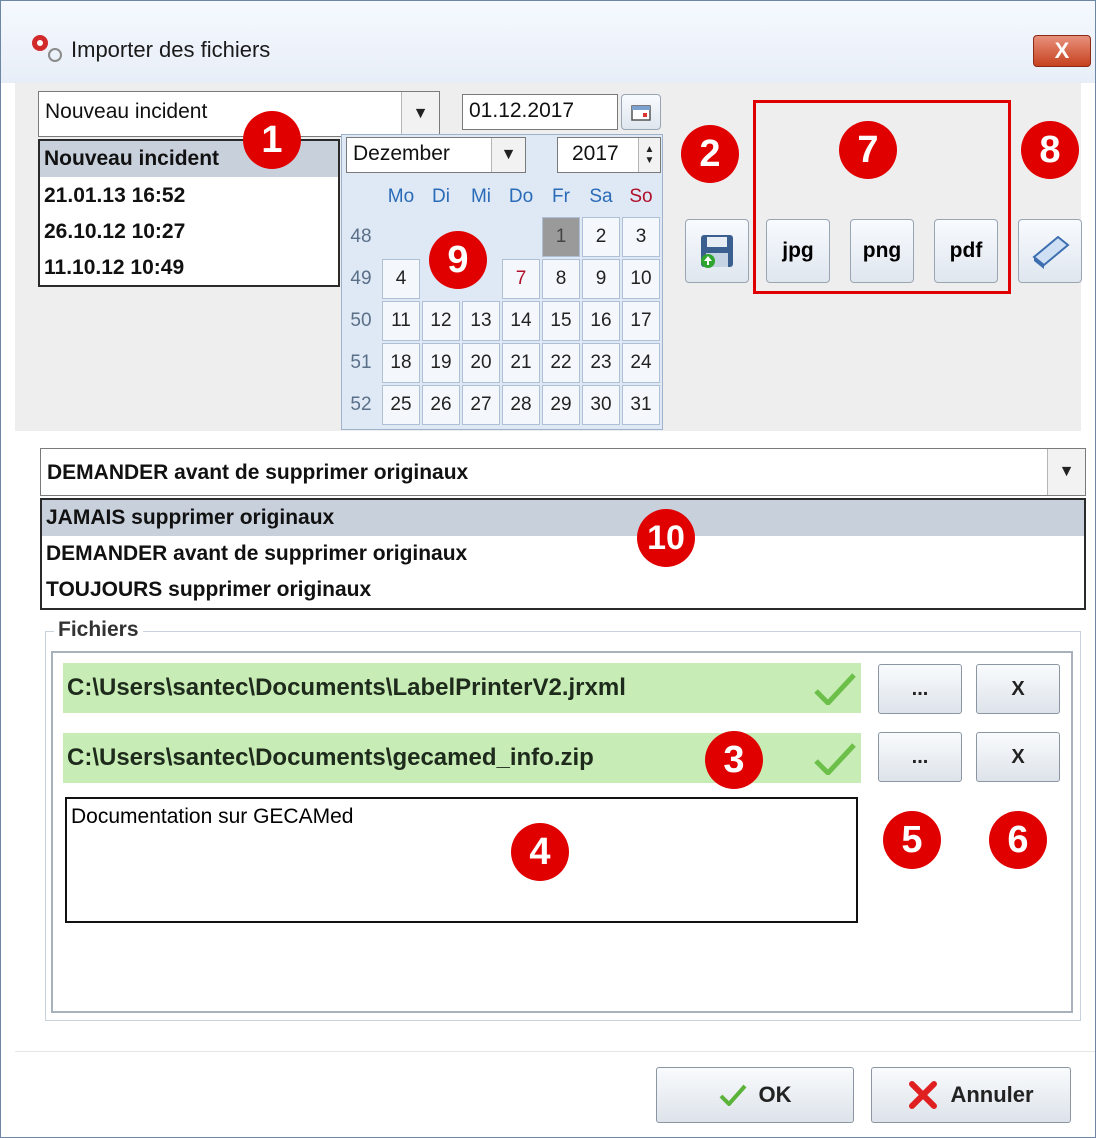 The width and height of the screenshot is (1096, 1138). I want to click on year-spinner: 2017 ▲ ▼, so click(609, 155).